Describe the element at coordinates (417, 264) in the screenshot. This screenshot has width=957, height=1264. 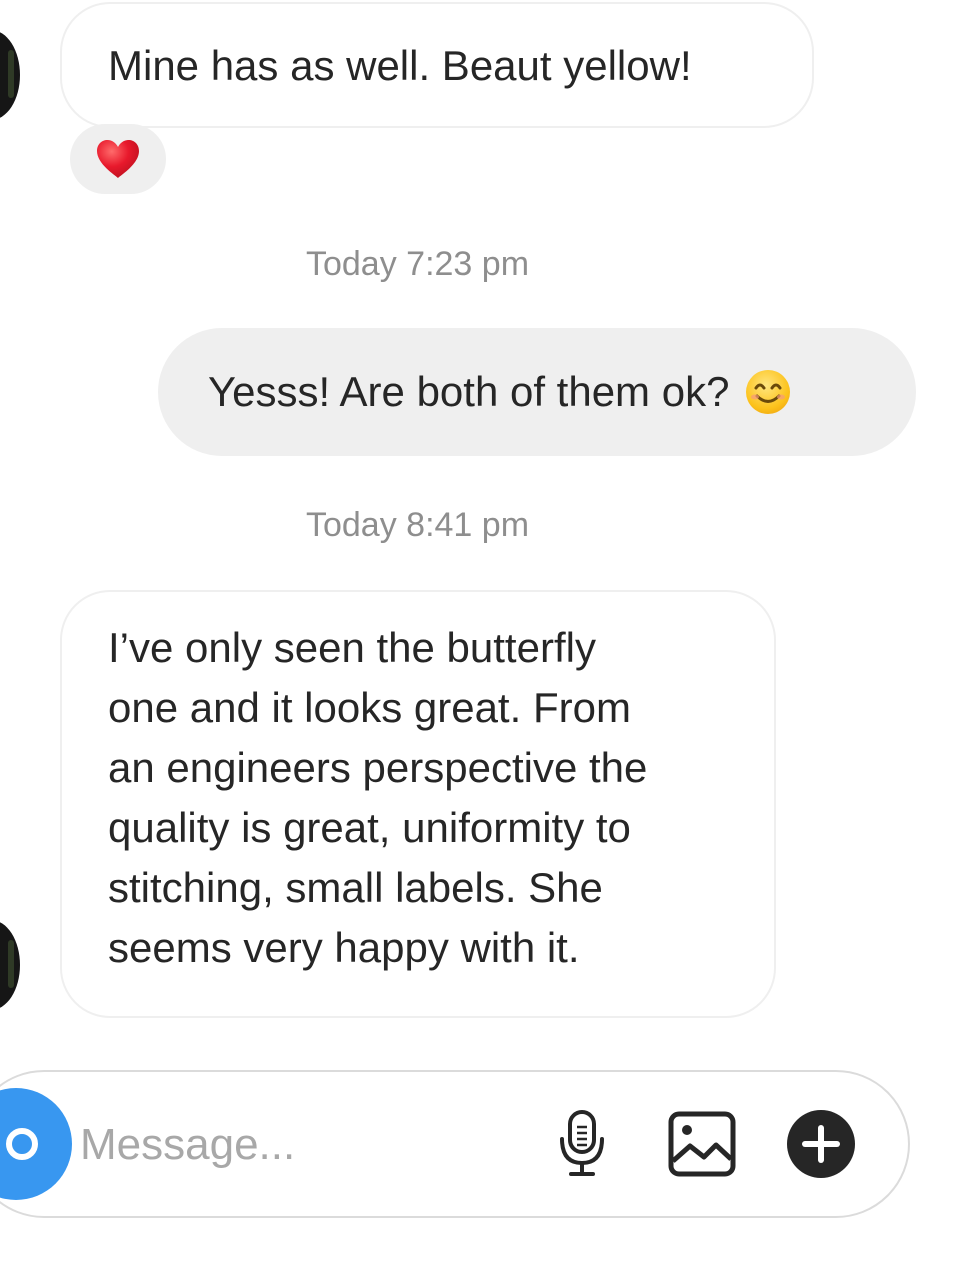
I see `timestamp: Today 7:23 pm` at that location.